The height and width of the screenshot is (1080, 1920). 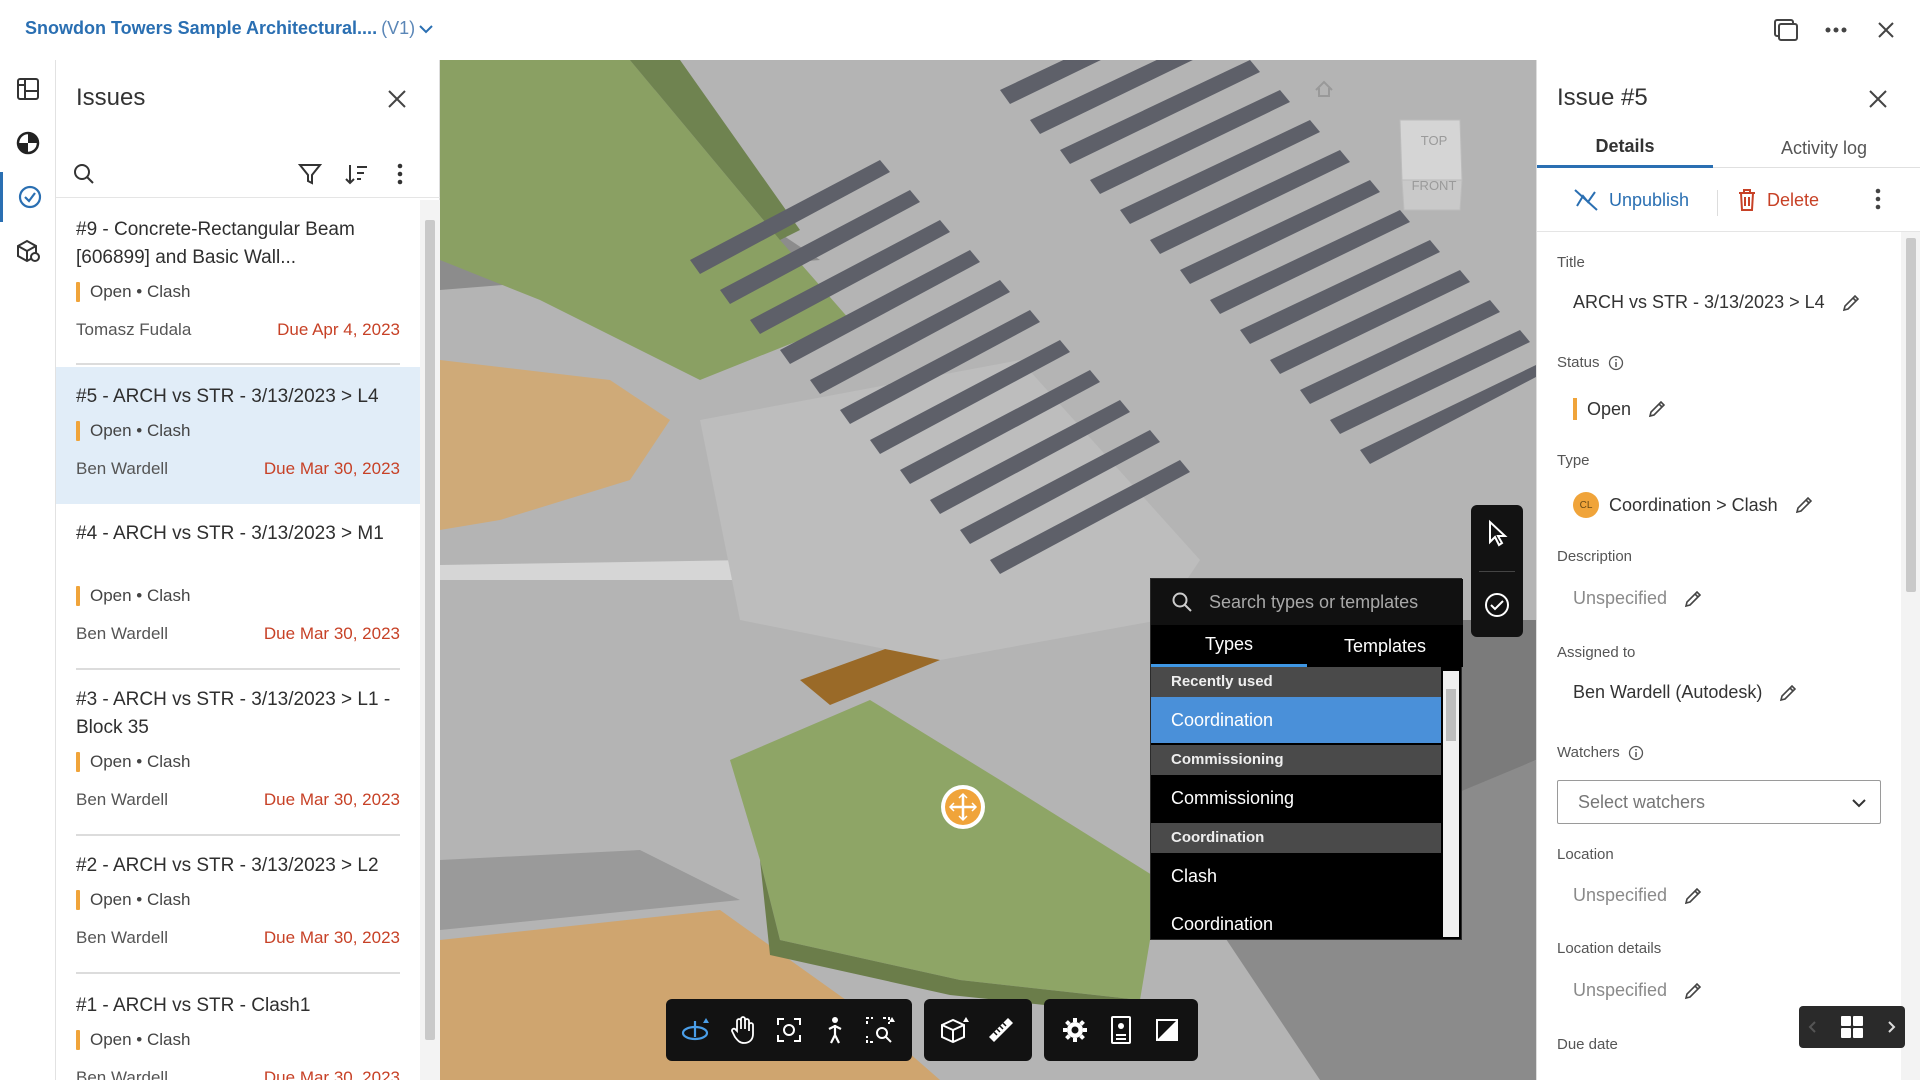 I want to click on filter-icon, so click(x=310, y=174).